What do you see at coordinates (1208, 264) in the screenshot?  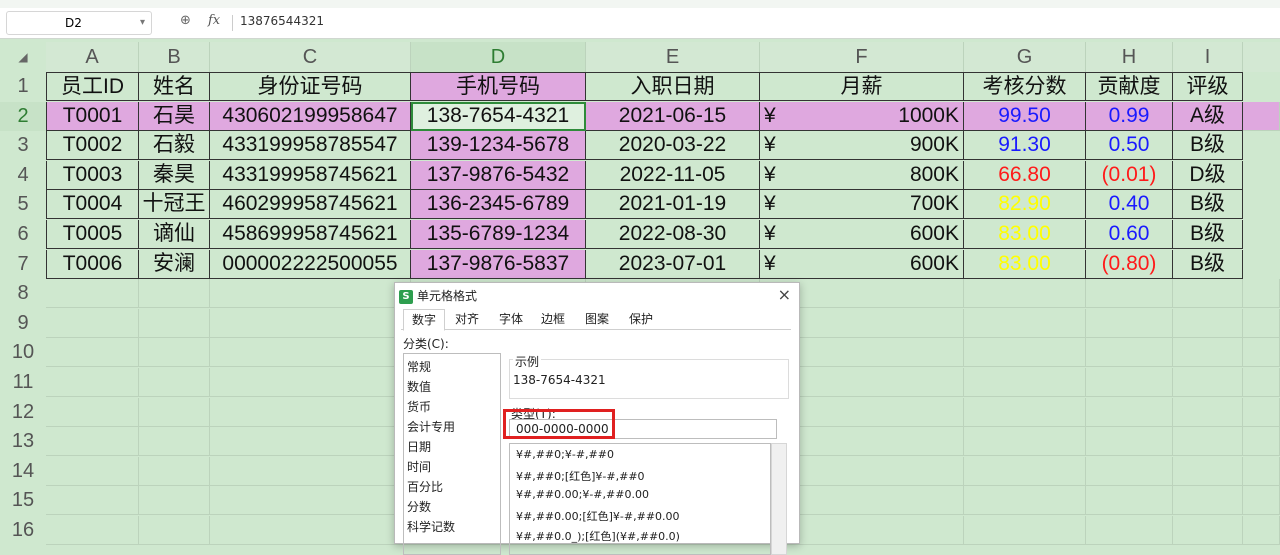 I see `cell-i7: B级` at bounding box center [1208, 264].